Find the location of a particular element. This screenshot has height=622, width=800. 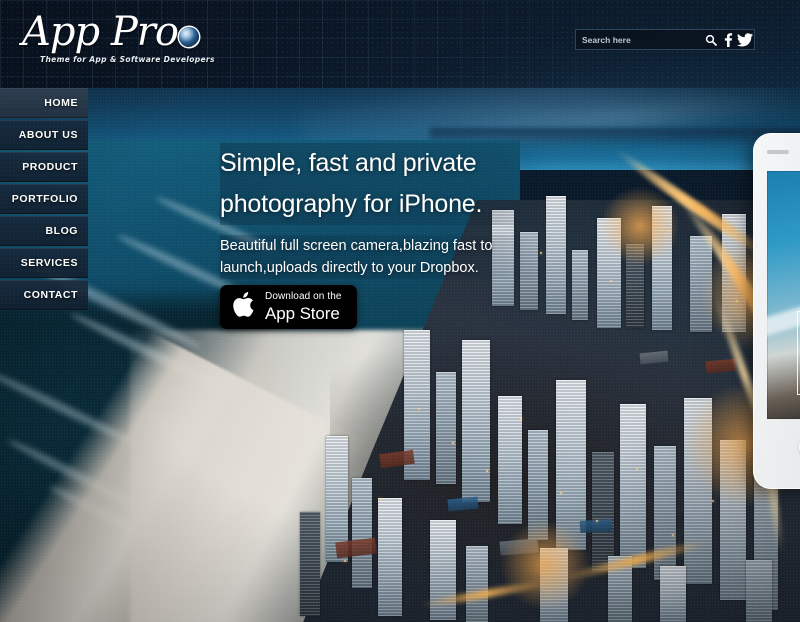

app-store-large-label: App Store is located at coordinates (302, 313).